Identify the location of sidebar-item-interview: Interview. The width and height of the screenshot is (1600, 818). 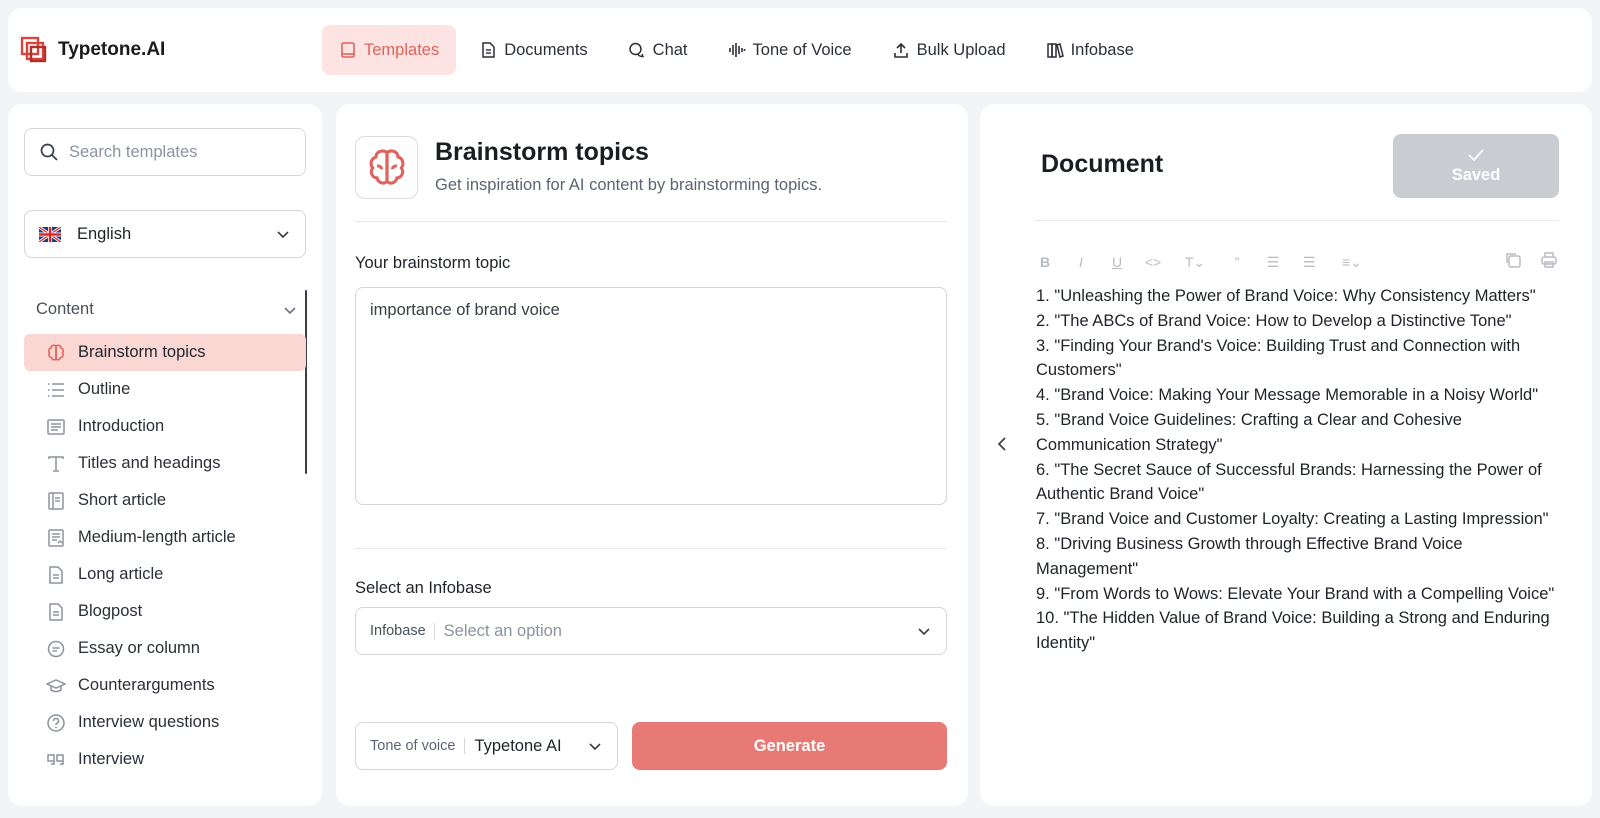
(165, 759).